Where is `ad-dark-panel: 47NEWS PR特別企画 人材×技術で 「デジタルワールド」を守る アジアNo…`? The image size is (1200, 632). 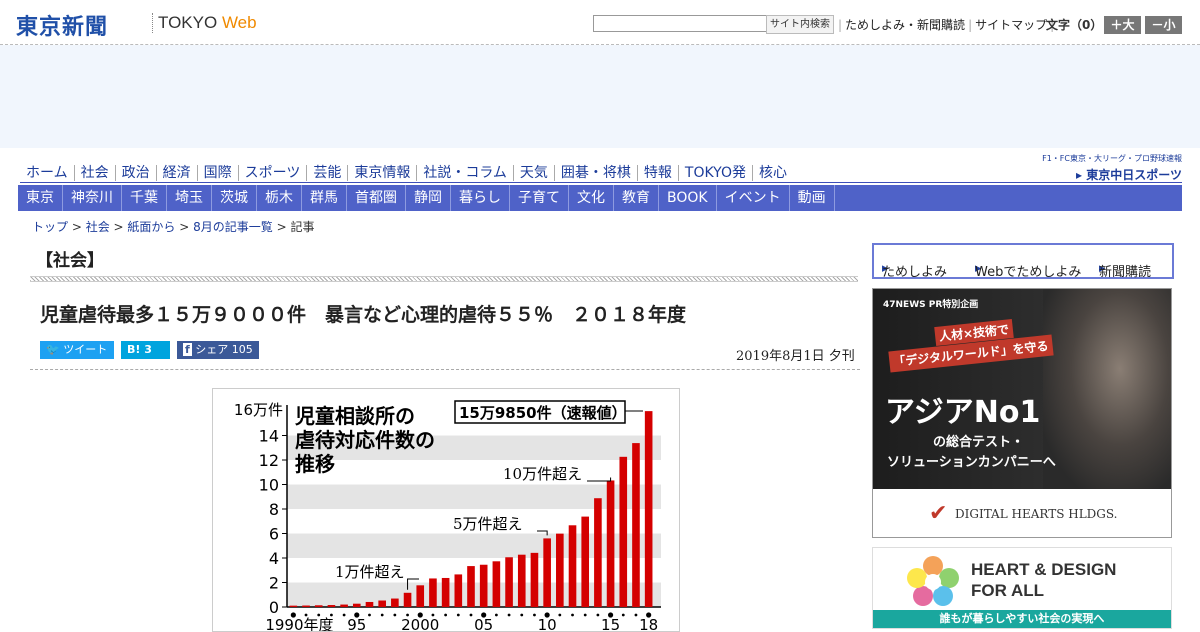
ad-dark-panel: 47NEWS PR特別企画 人材×技術で 「デジタルワールド」を守る アジアNo… is located at coordinates (1022, 389).